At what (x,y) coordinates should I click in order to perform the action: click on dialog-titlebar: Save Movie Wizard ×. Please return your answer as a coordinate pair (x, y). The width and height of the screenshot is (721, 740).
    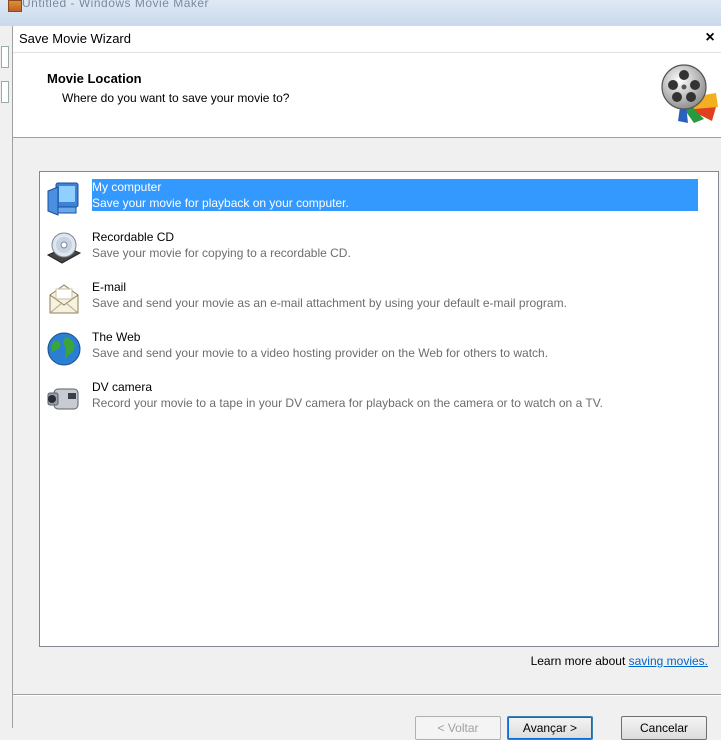
    Looking at the image, I should click on (367, 39).